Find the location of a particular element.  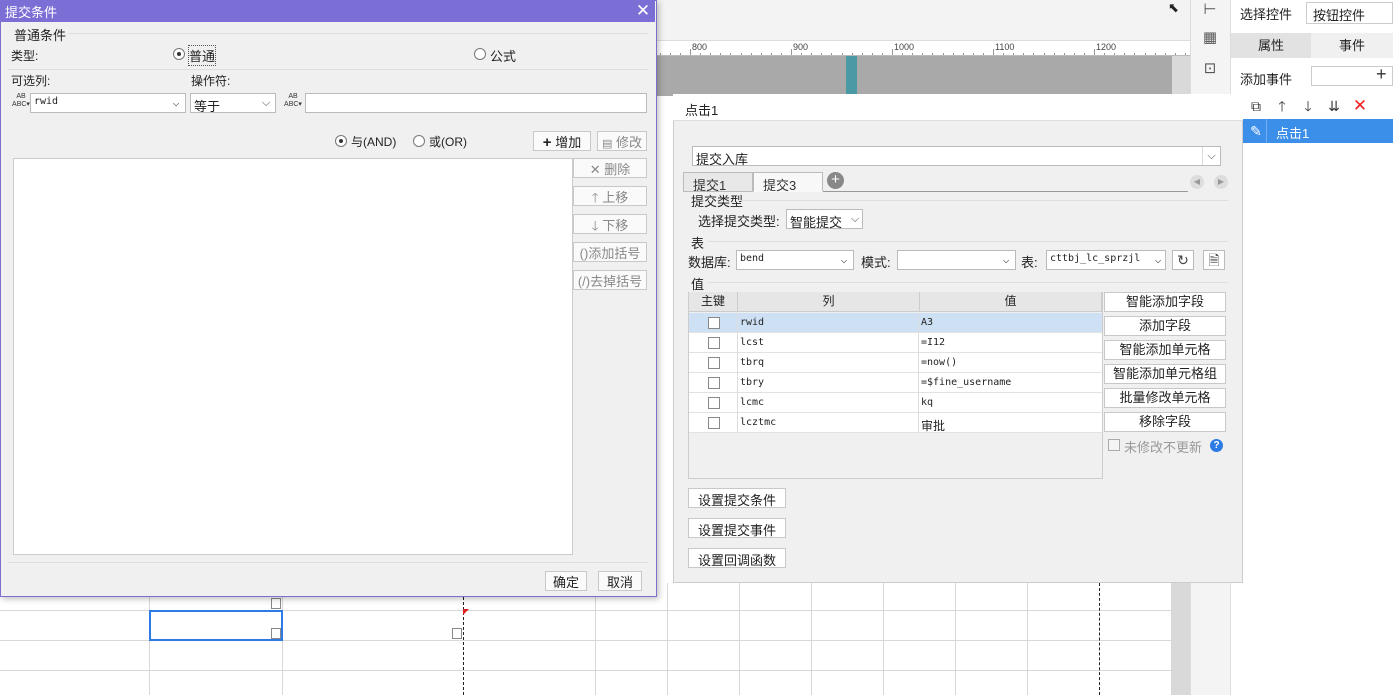

database-select: bend ⌵ is located at coordinates (795, 260).